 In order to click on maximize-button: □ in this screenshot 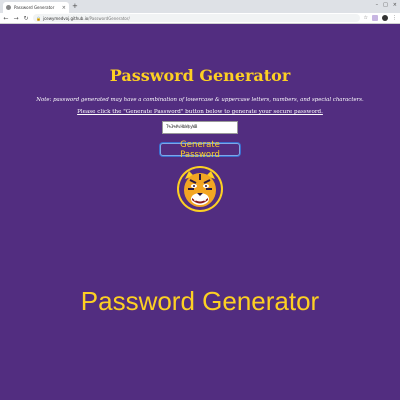, I will do `click(385, 5)`.